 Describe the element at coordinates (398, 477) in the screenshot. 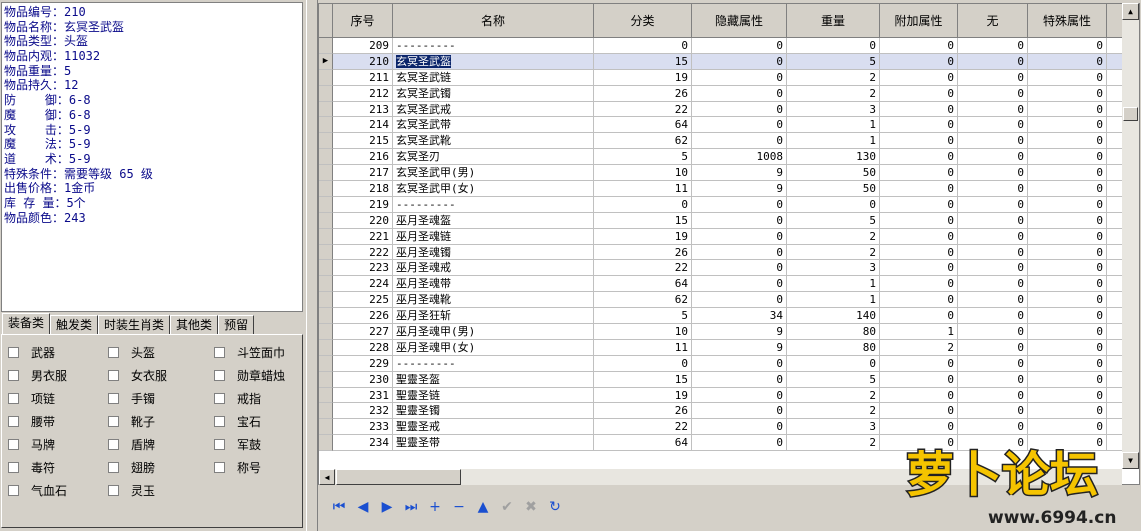

I see `hscroll-thumb` at that location.